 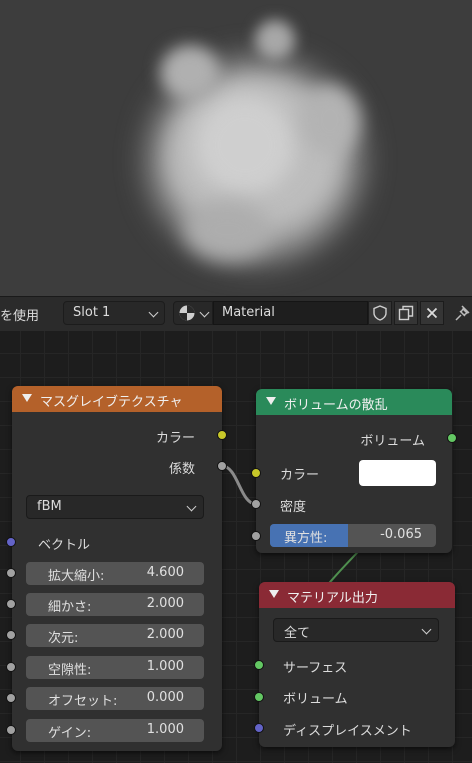 I want to click on input-displacement-socket, so click(x=259, y=728).